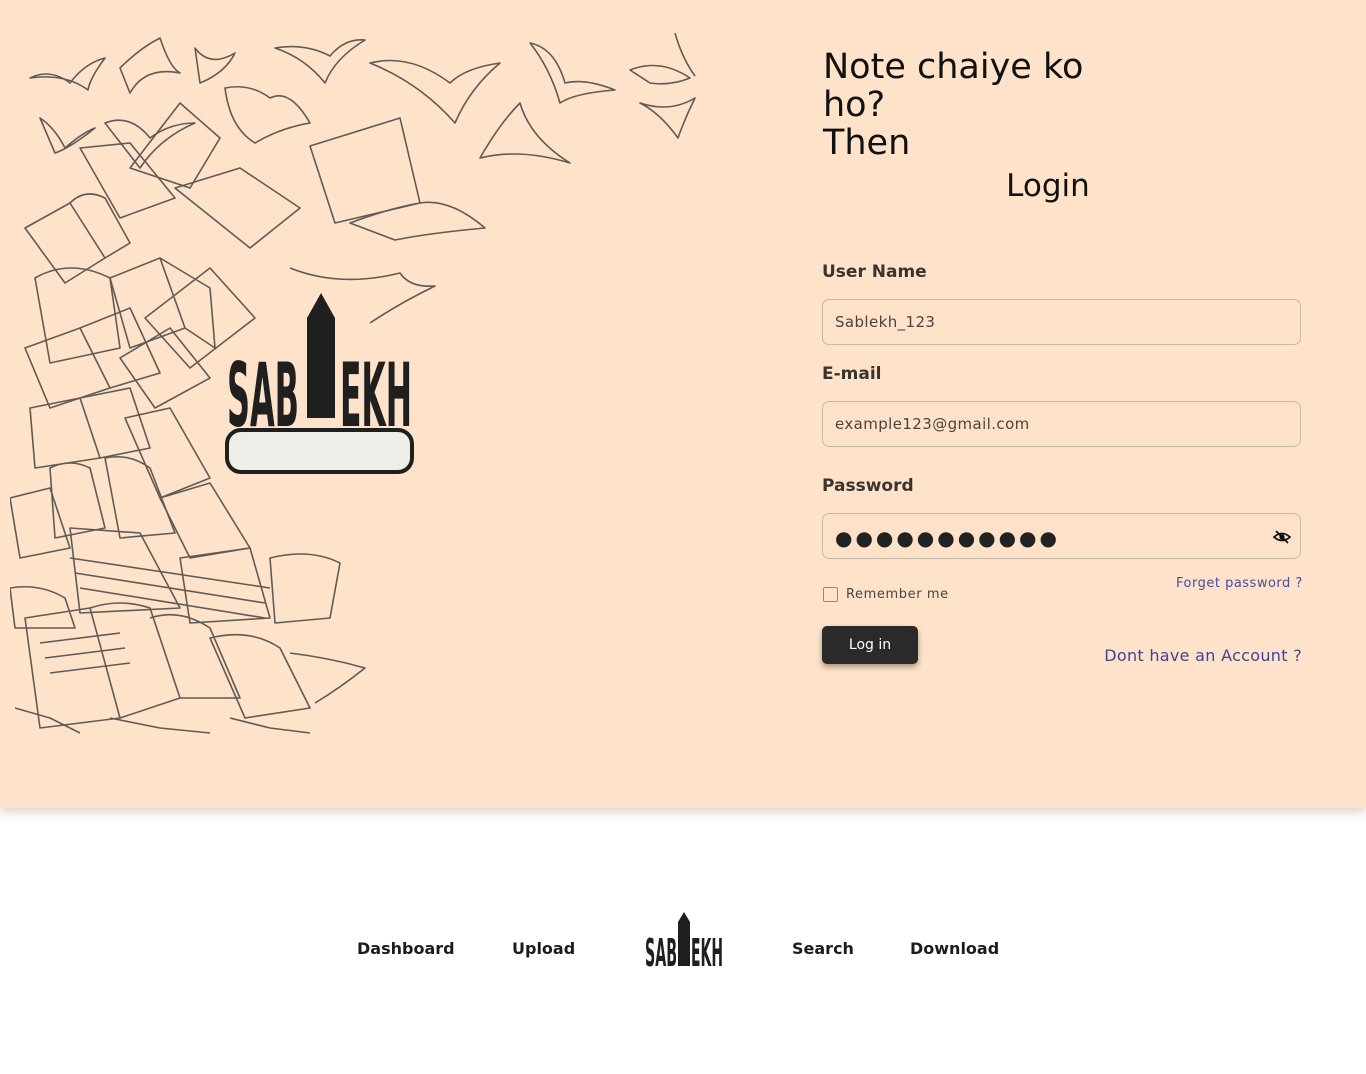 The image size is (1366, 1074). What do you see at coordinates (854, 105) in the screenshot?
I see `headline-line: ho?` at bounding box center [854, 105].